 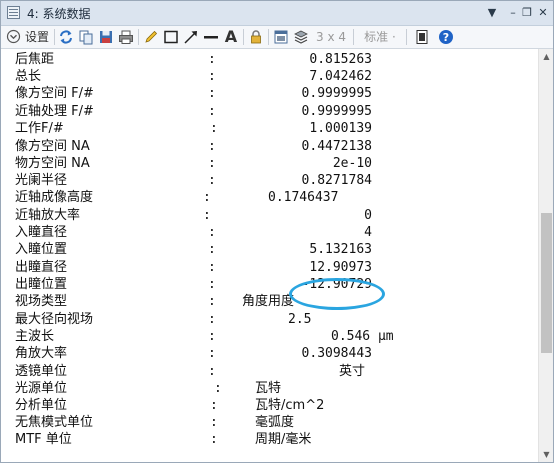 What do you see at coordinates (41, 284) in the screenshot?
I see `row-label: 出瞳位置` at bounding box center [41, 284].